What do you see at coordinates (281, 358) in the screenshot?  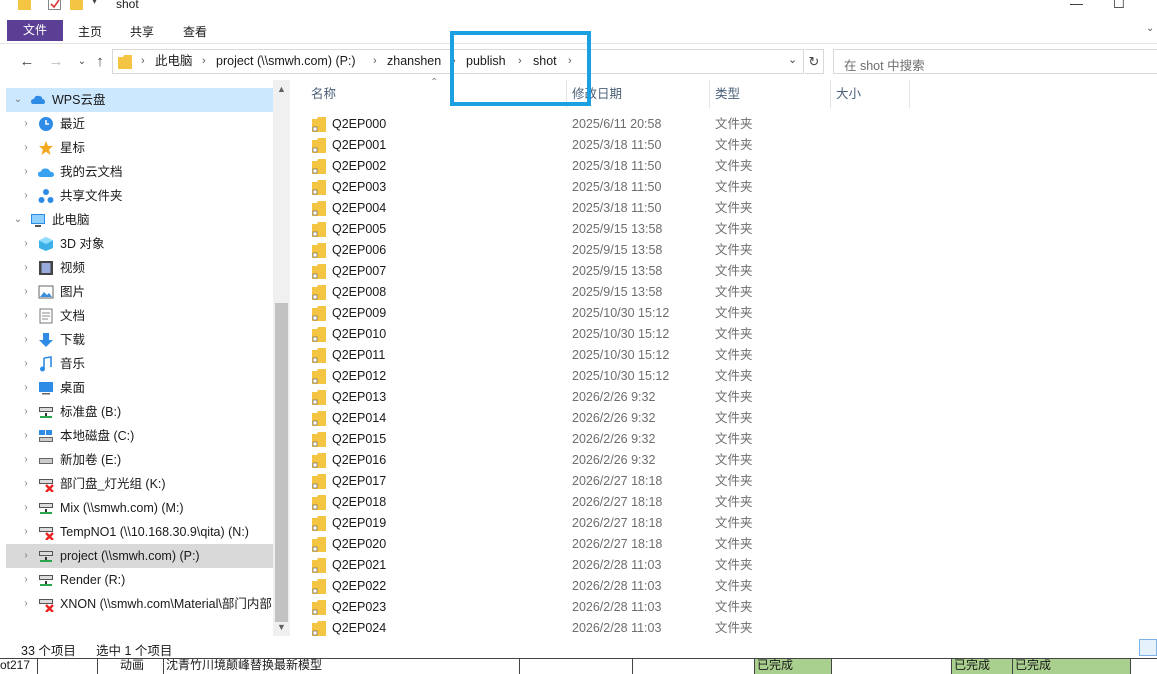 I see `nav-pane-scrollbar: ▲ ▼` at bounding box center [281, 358].